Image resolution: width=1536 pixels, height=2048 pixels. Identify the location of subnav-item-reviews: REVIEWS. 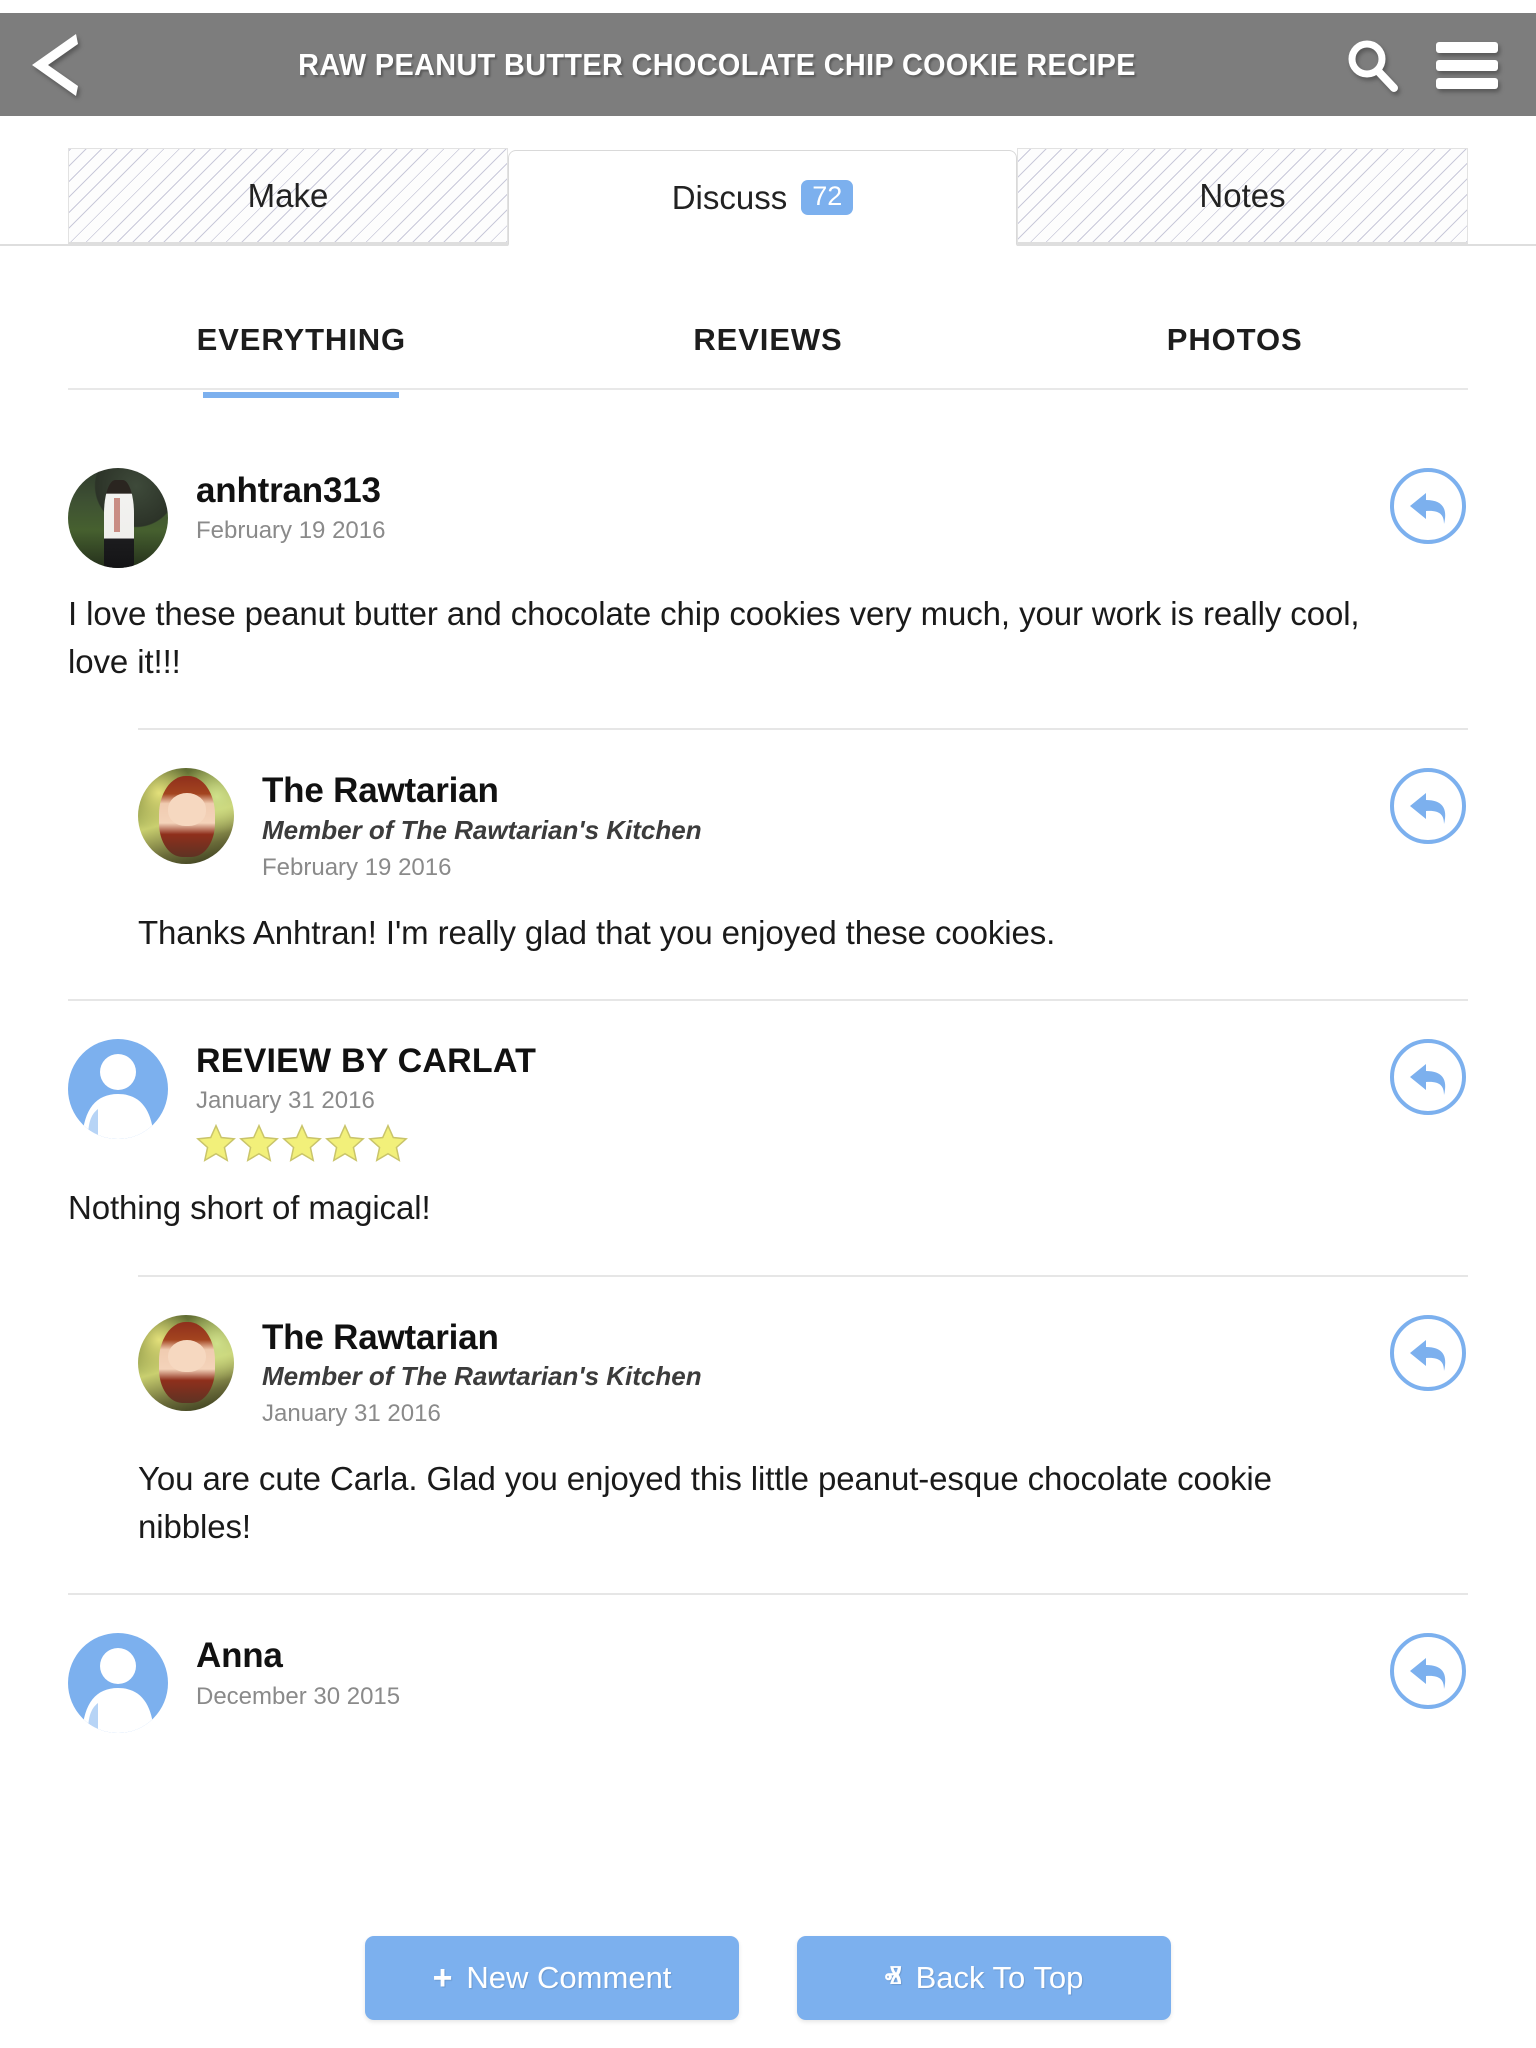
(768, 345).